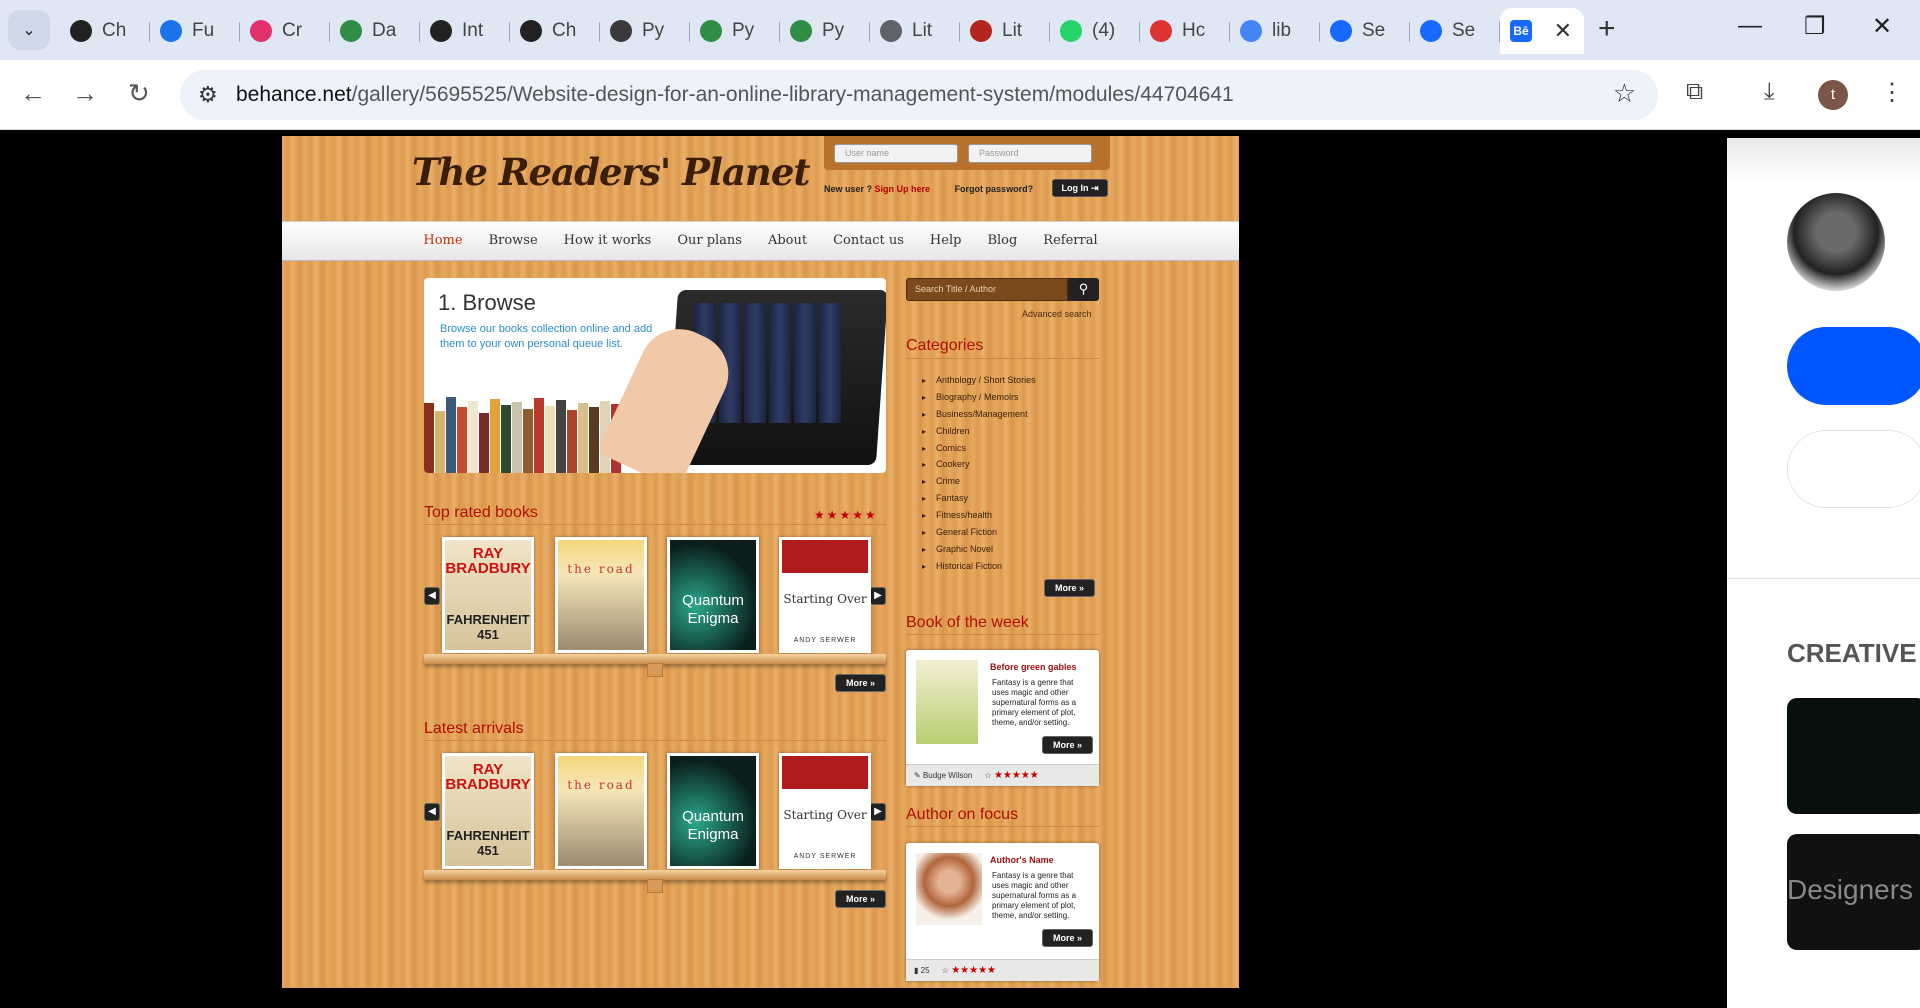  What do you see at coordinates (1002, 241) in the screenshot?
I see `nav-item-blog: Blog` at bounding box center [1002, 241].